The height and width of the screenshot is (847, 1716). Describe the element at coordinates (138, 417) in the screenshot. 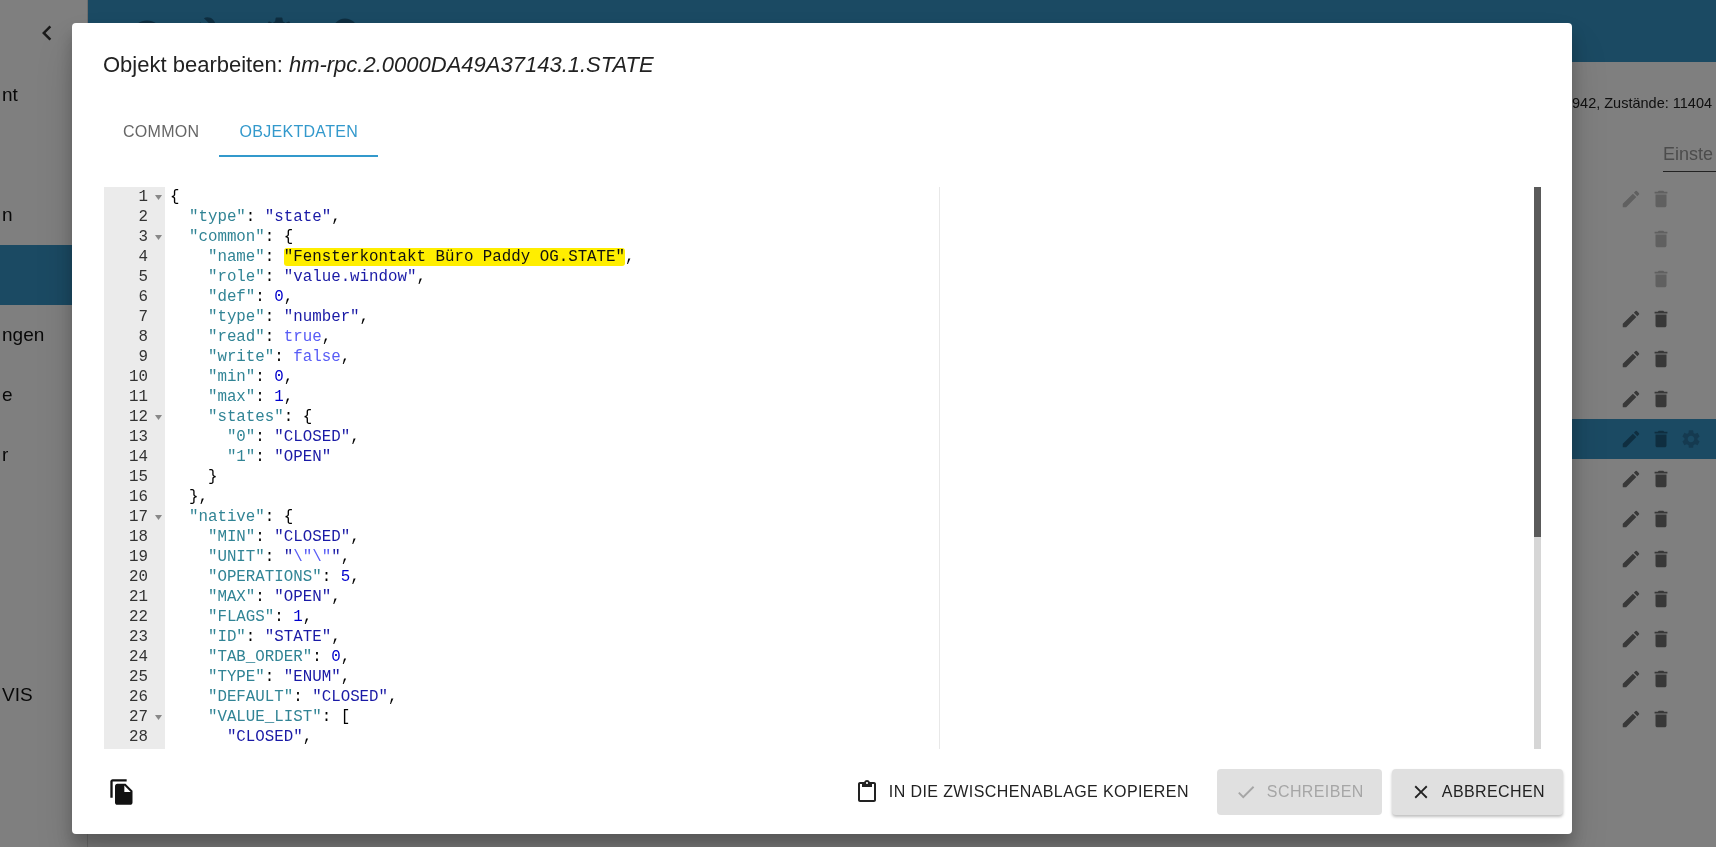

I see `line-number: 12` at that location.